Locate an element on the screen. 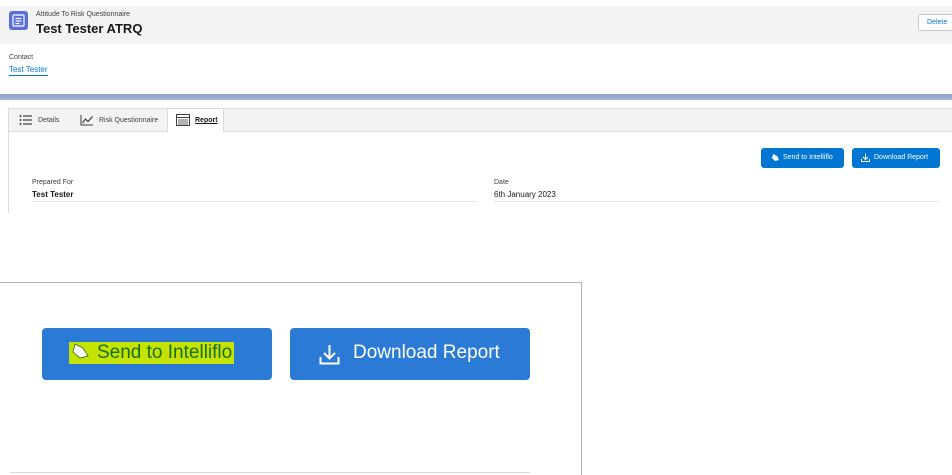 The height and width of the screenshot is (475, 952). download-report-label-zoomed: Download Report is located at coordinates (426, 352).